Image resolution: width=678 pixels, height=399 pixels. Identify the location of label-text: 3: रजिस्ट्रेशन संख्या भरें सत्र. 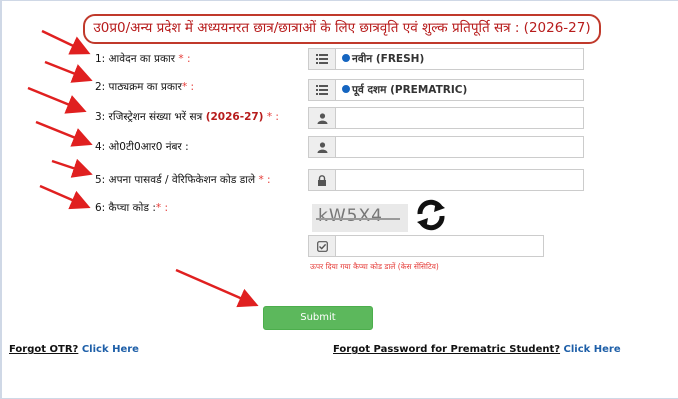
(150, 117).